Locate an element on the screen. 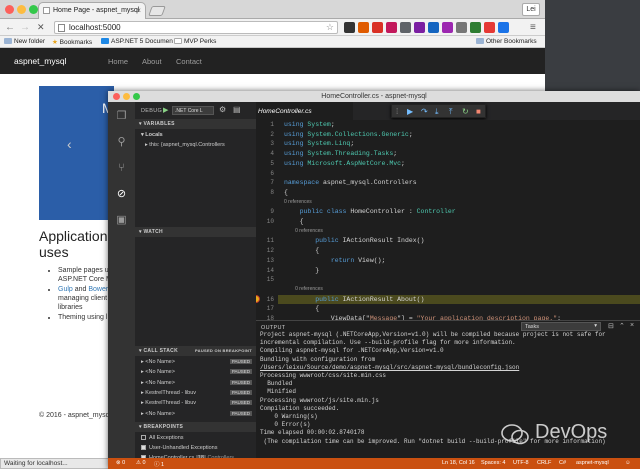 The height and width of the screenshot is (469, 640). line-number: 10 is located at coordinates (265, 221).